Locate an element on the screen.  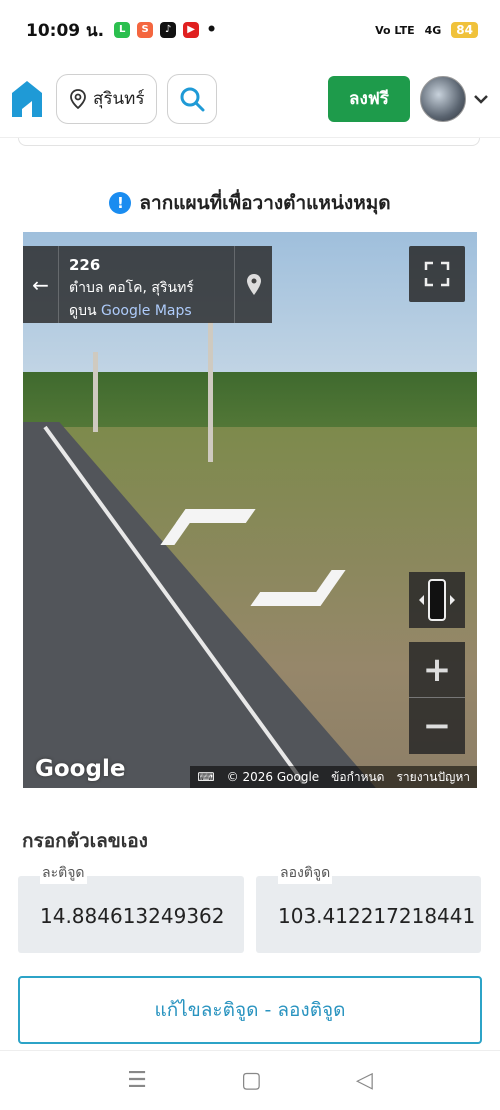
google-maps-link: Google Maps is located at coordinates (146, 311).